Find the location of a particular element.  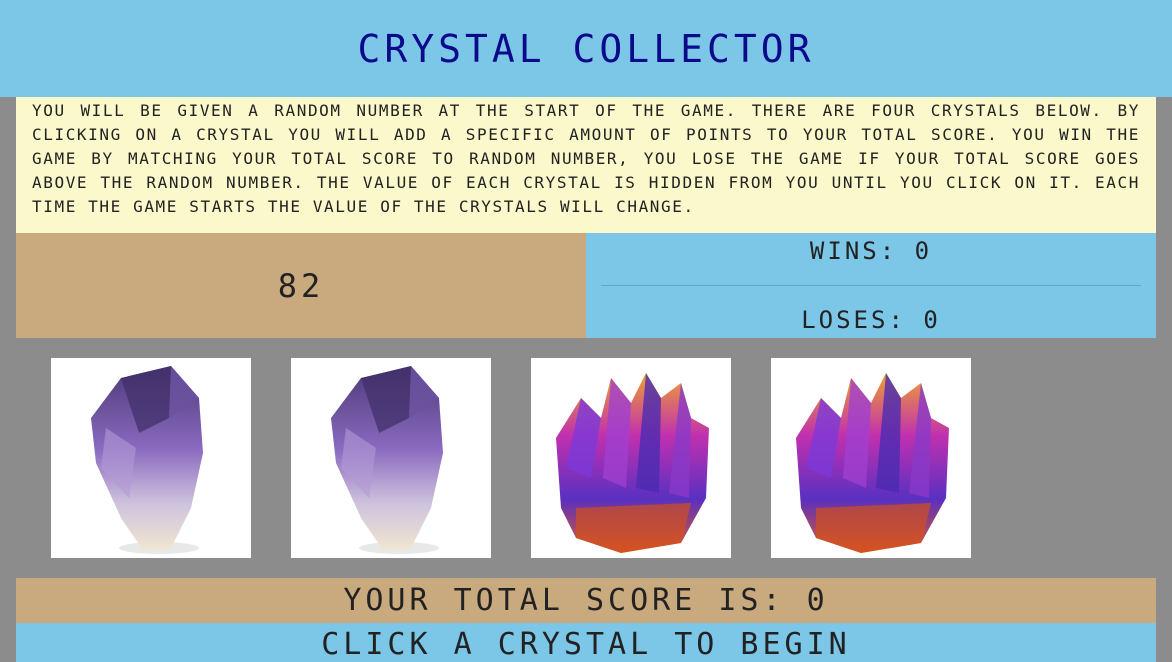

stats-divider is located at coordinates (871, 285).